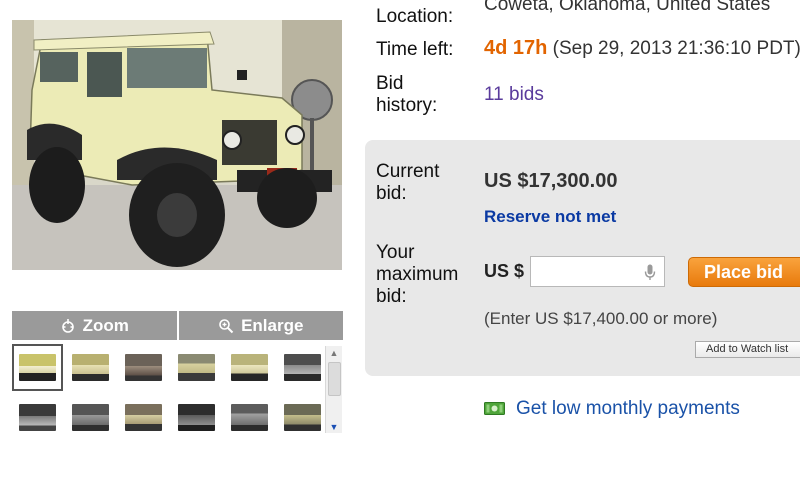 The width and height of the screenshot is (800, 477). What do you see at coordinates (334, 427) in the screenshot?
I see `scroll-down-arrow-icon: ▼` at bounding box center [334, 427].